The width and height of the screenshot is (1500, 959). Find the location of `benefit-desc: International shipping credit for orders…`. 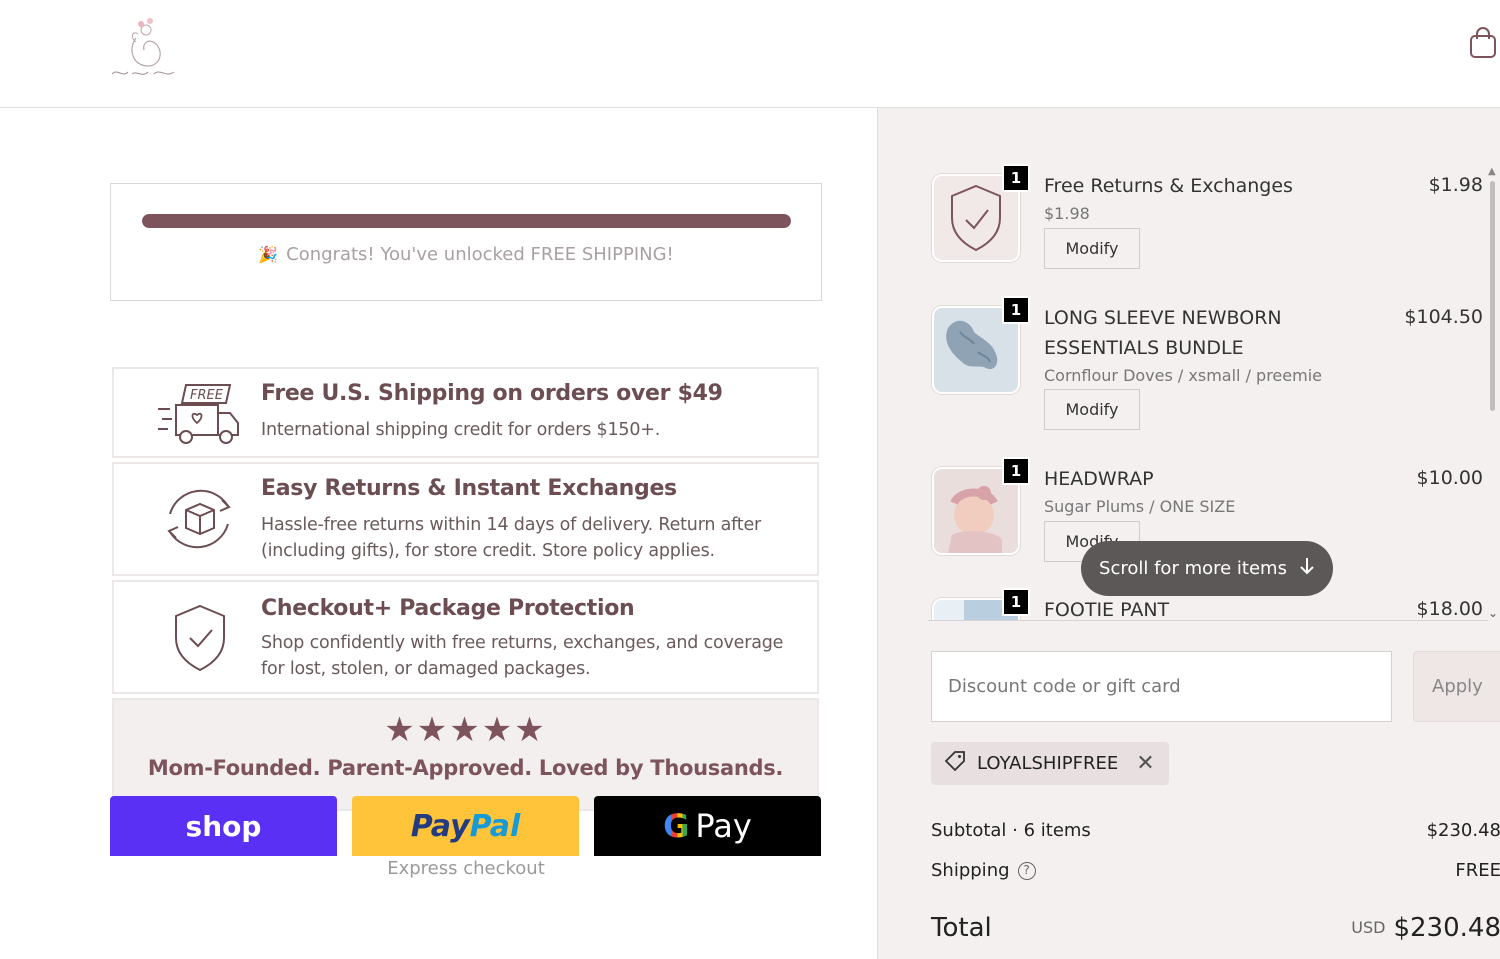

benefit-desc: International shipping credit for orders… is located at coordinates (461, 430).